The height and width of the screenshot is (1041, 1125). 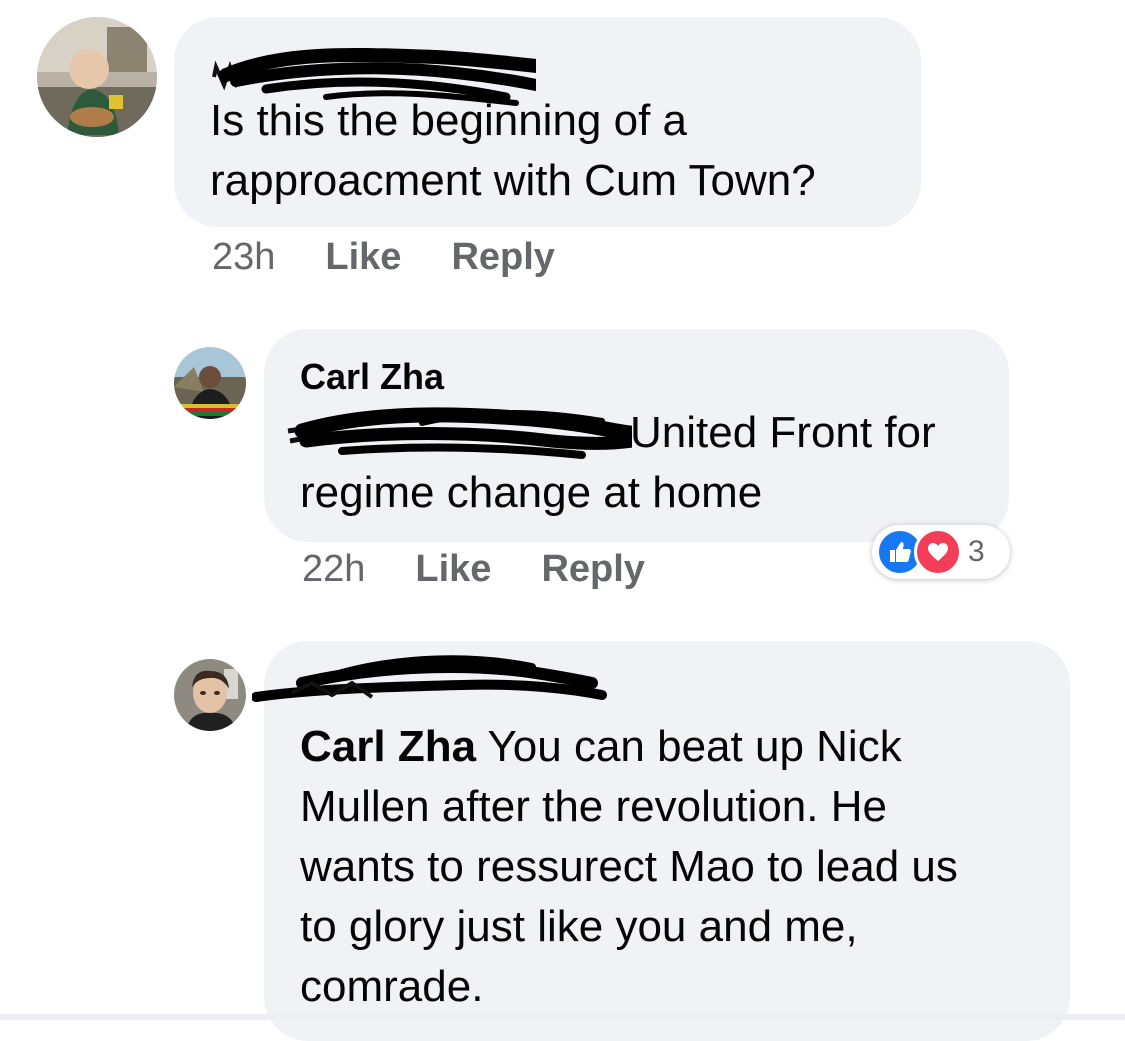 I want to click on avatar-photo-young-man-icon, so click(x=210, y=695).